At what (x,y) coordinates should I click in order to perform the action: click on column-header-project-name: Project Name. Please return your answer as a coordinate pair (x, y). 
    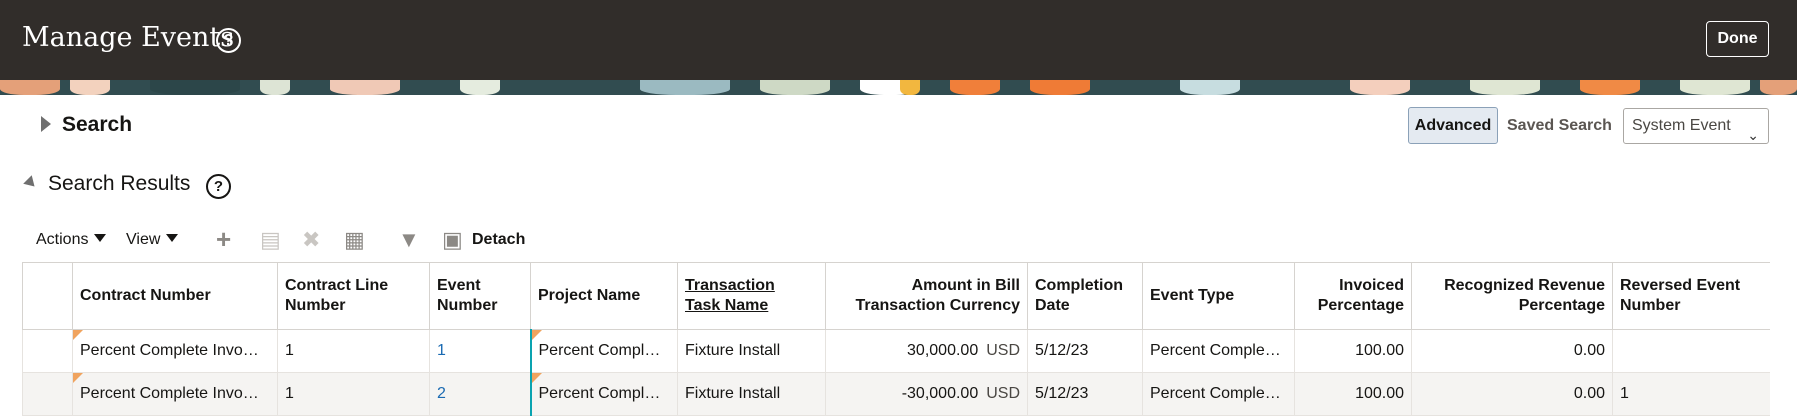
    Looking at the image, I should click on (604, 296).